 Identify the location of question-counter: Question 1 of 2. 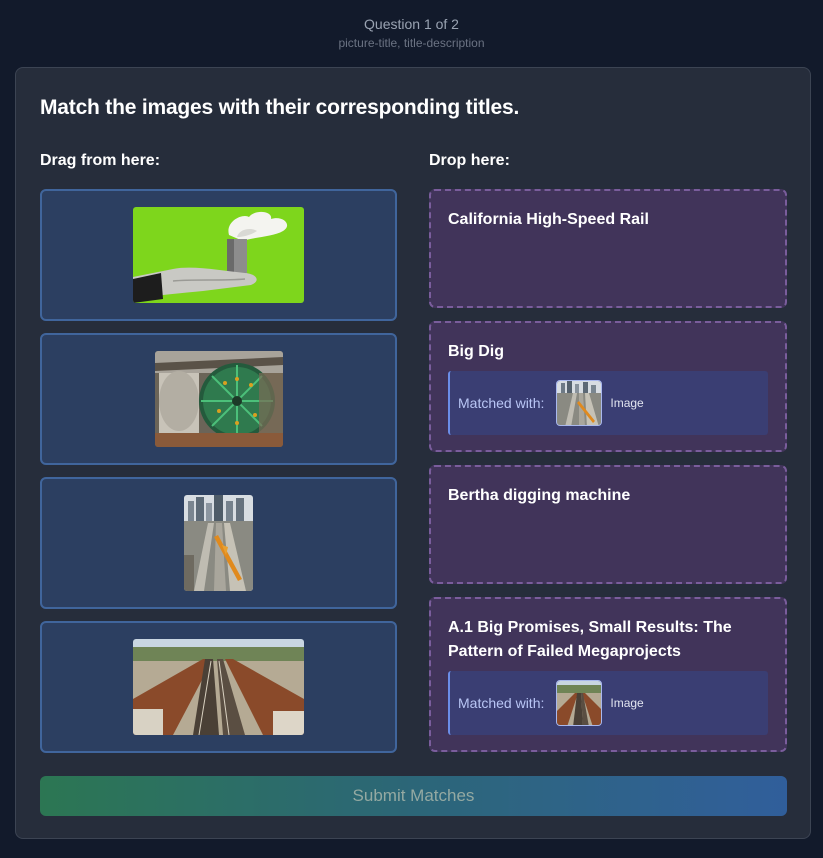
(411, 24).